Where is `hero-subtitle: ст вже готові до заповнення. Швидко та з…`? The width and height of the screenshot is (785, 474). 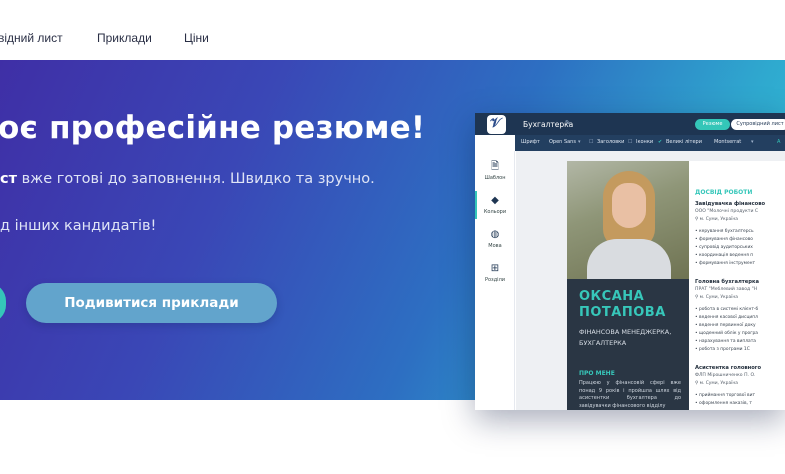
hero-subtitle: ст вже готові до заповнення. Швидко та з… is located at coordinates (187, 179).